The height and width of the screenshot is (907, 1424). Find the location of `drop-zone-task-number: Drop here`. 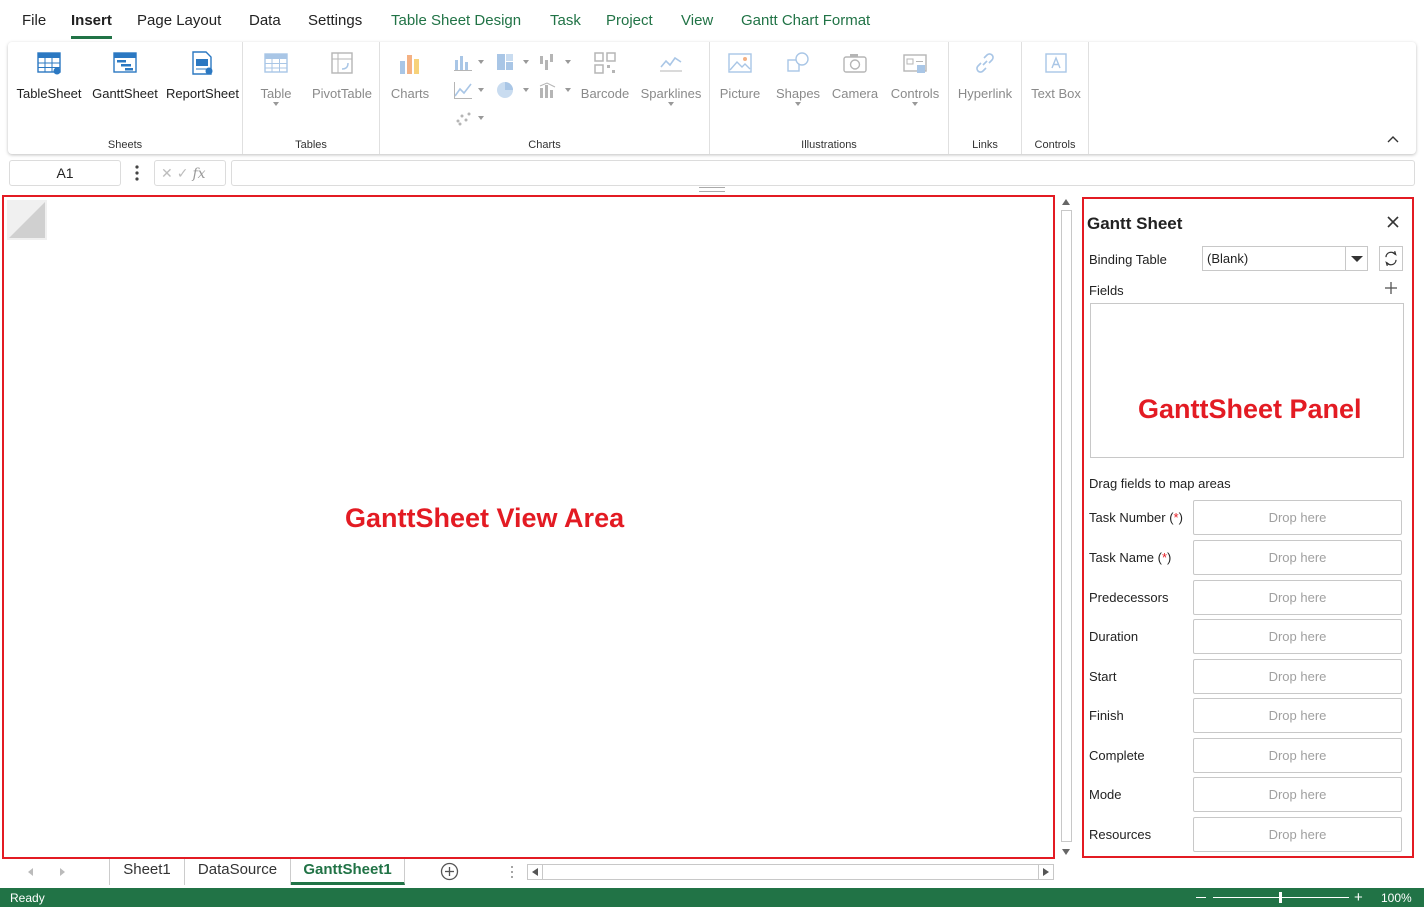

drop-zone-task-number: Drop here is located at coordinates (1297, 517).